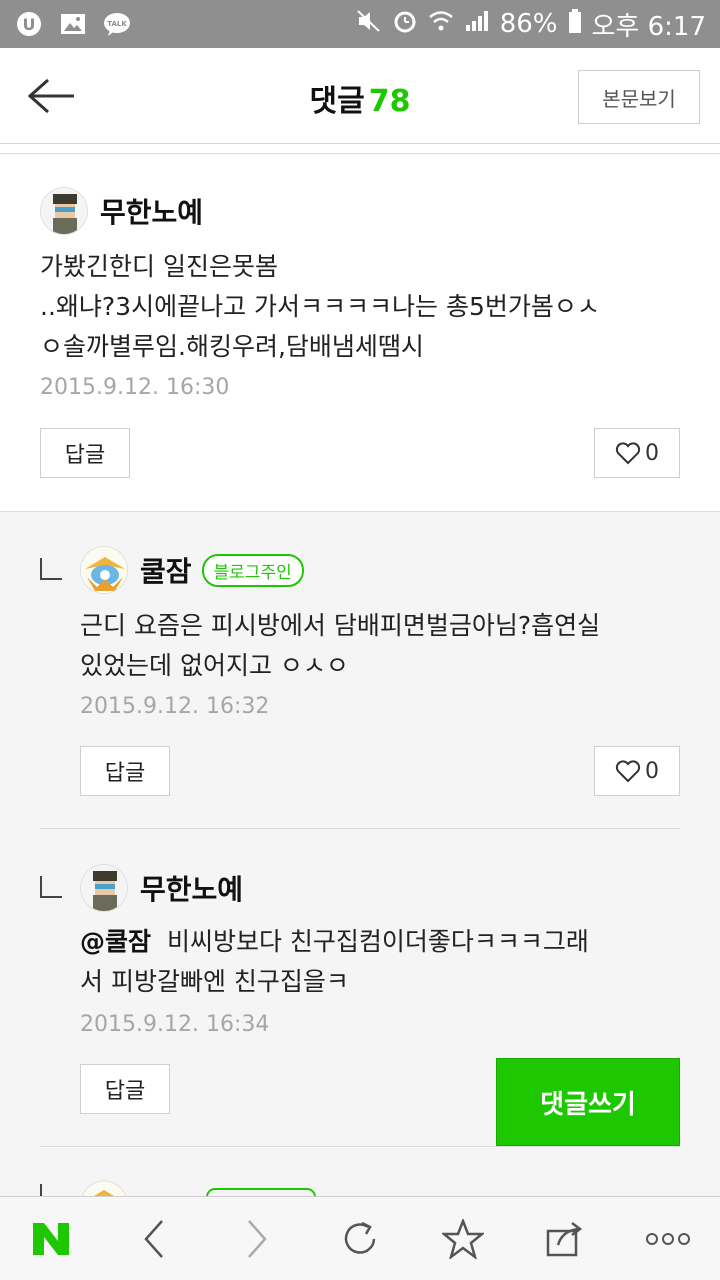 The image size is (720, 1280). I want to click on svg-text: U, so click(29, 24).